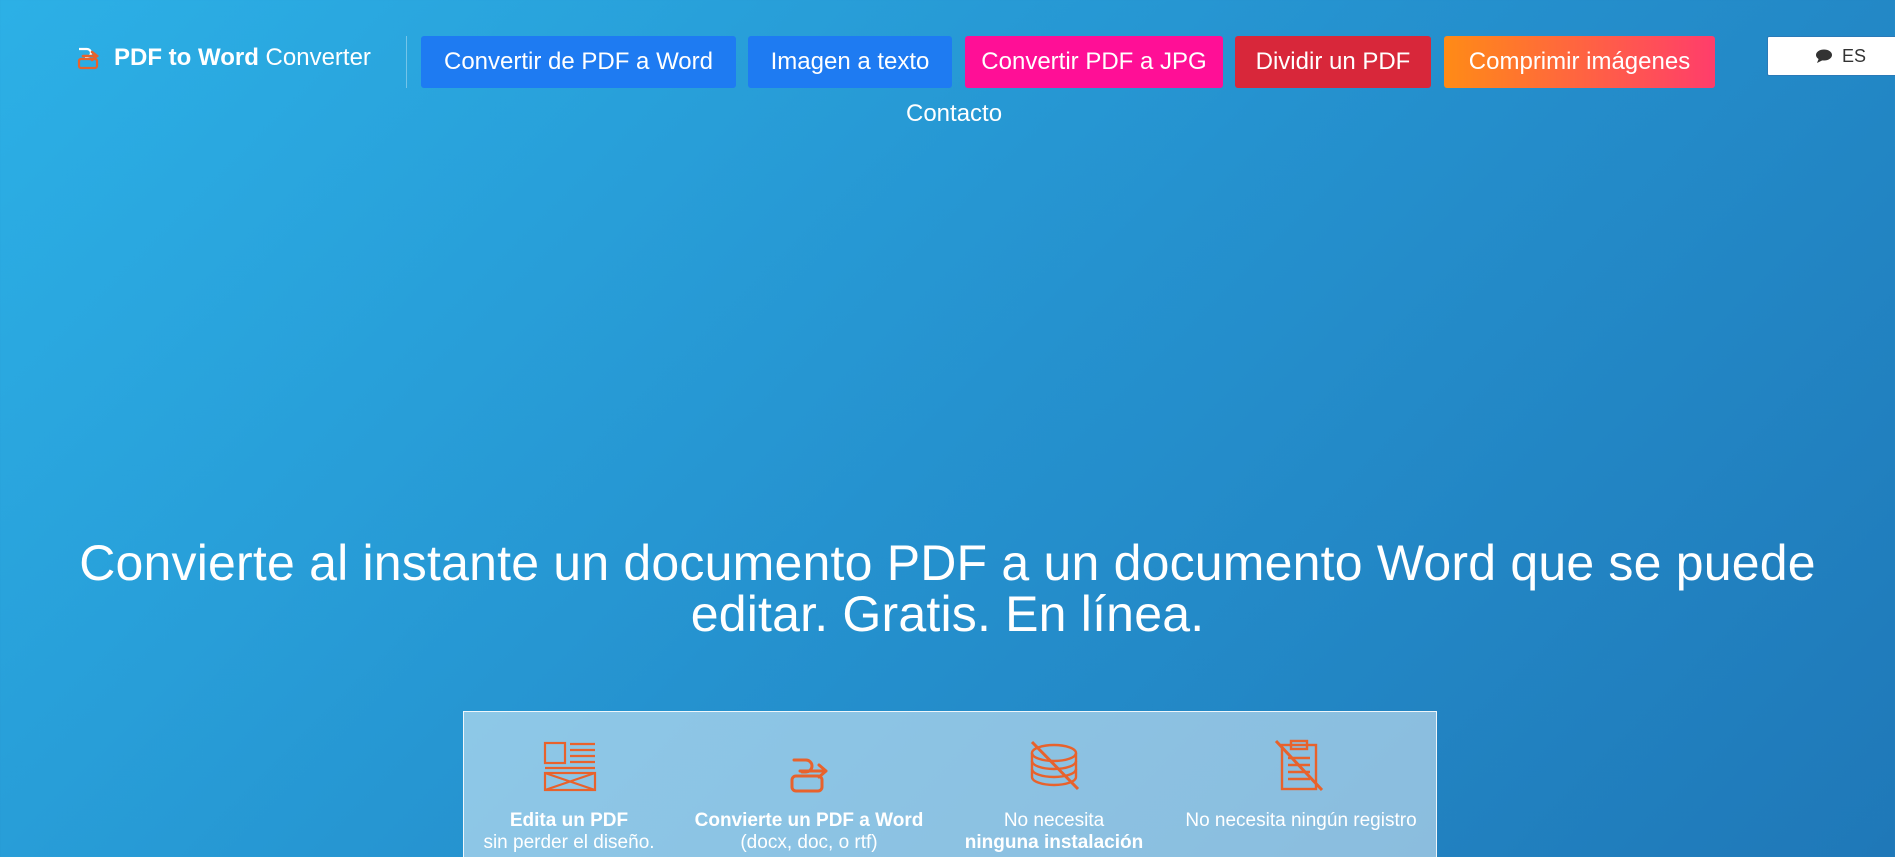 This screenshot has height=857, width=1895. I want to click on feature-edit-pdf-subtitle: sin perder el diseño., so click(569, 842).